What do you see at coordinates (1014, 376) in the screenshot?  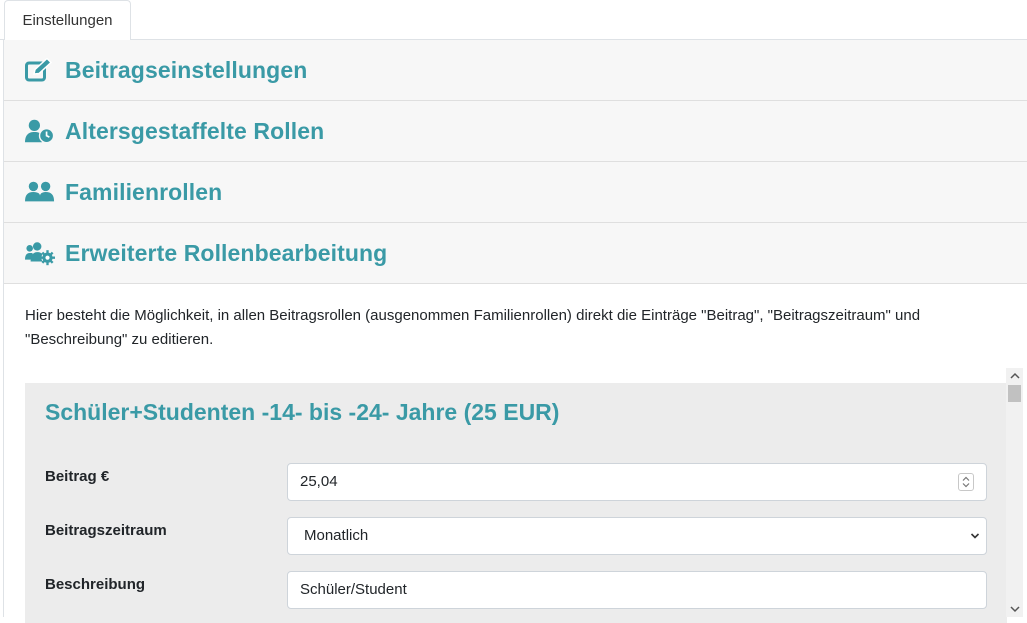 I see `scroll-up-icon` at bounding box center [1014, 376].